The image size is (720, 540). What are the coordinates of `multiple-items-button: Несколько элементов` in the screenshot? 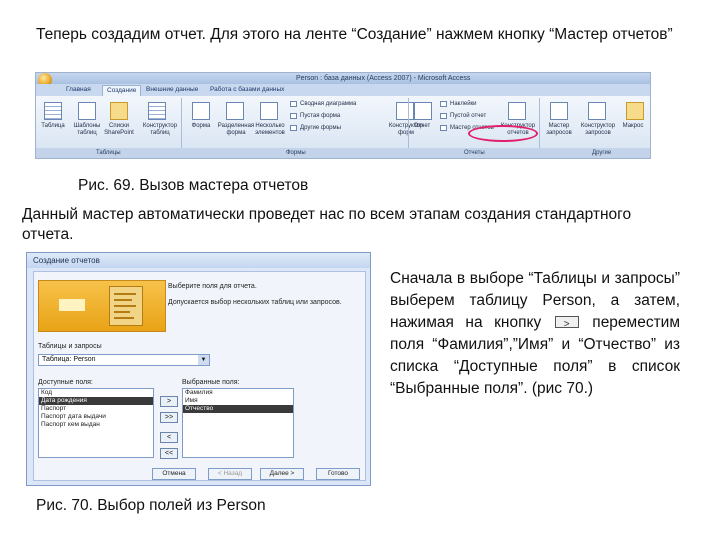 It's located at (270, 130).